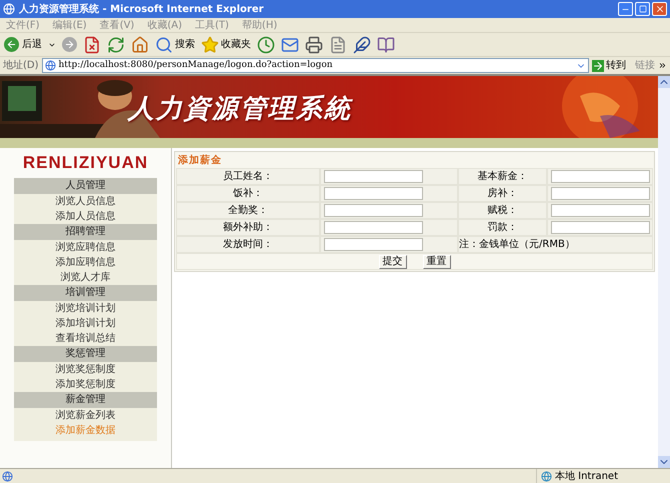  What do you see at coordinates (69, 44) in the screenshot?
I see `forward-icon` at bounding box center [69, 44].